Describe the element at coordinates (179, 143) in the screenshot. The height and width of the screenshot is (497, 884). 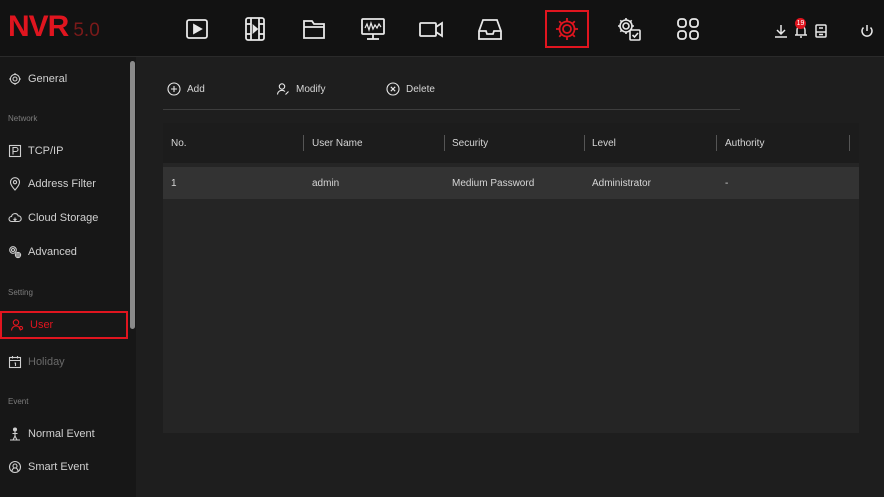
I see `column-header-no: No.` at that location.